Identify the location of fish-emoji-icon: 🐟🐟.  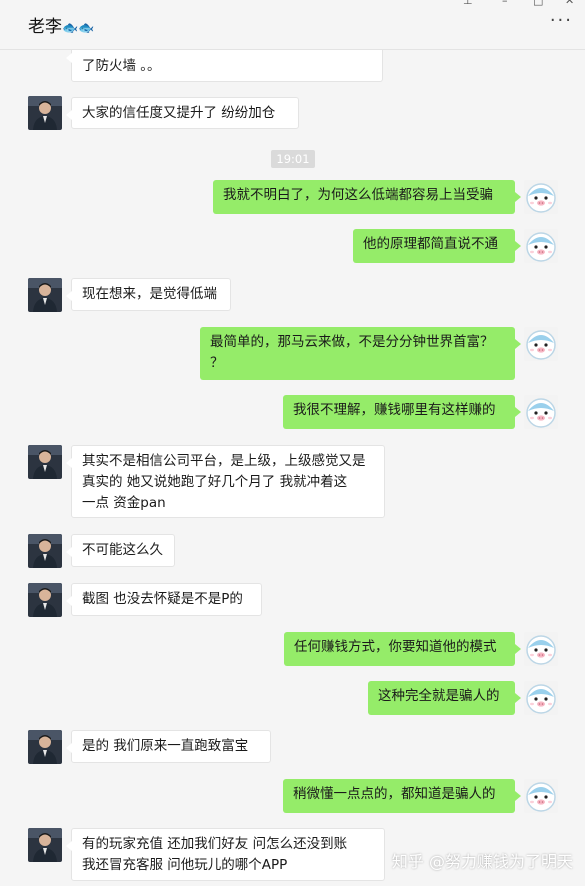
(78, 28).